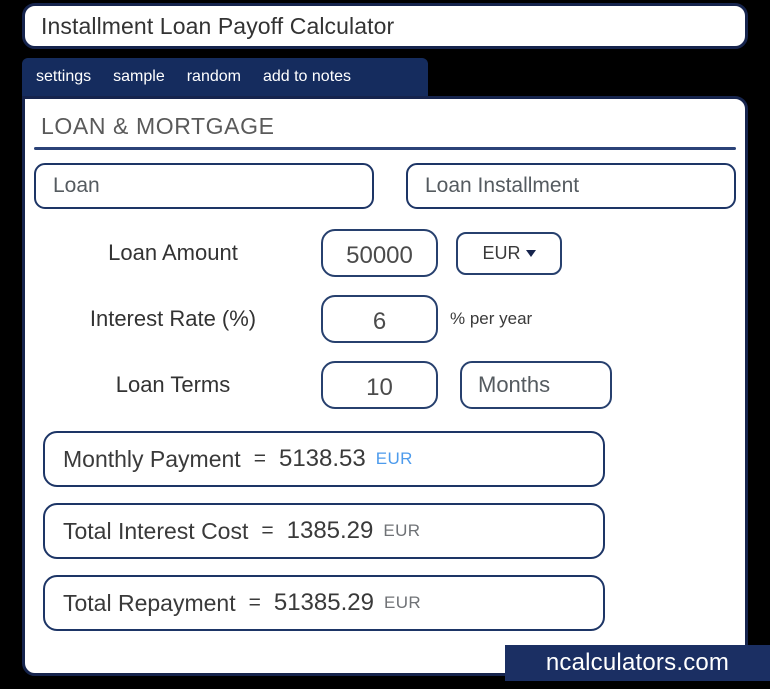 The image size is (770, 689). What do you see at coordinates (173, 318) in the screenshot?
I see `interest-rate-label: Interest Rate (%)` at bounding box center [173, 318].